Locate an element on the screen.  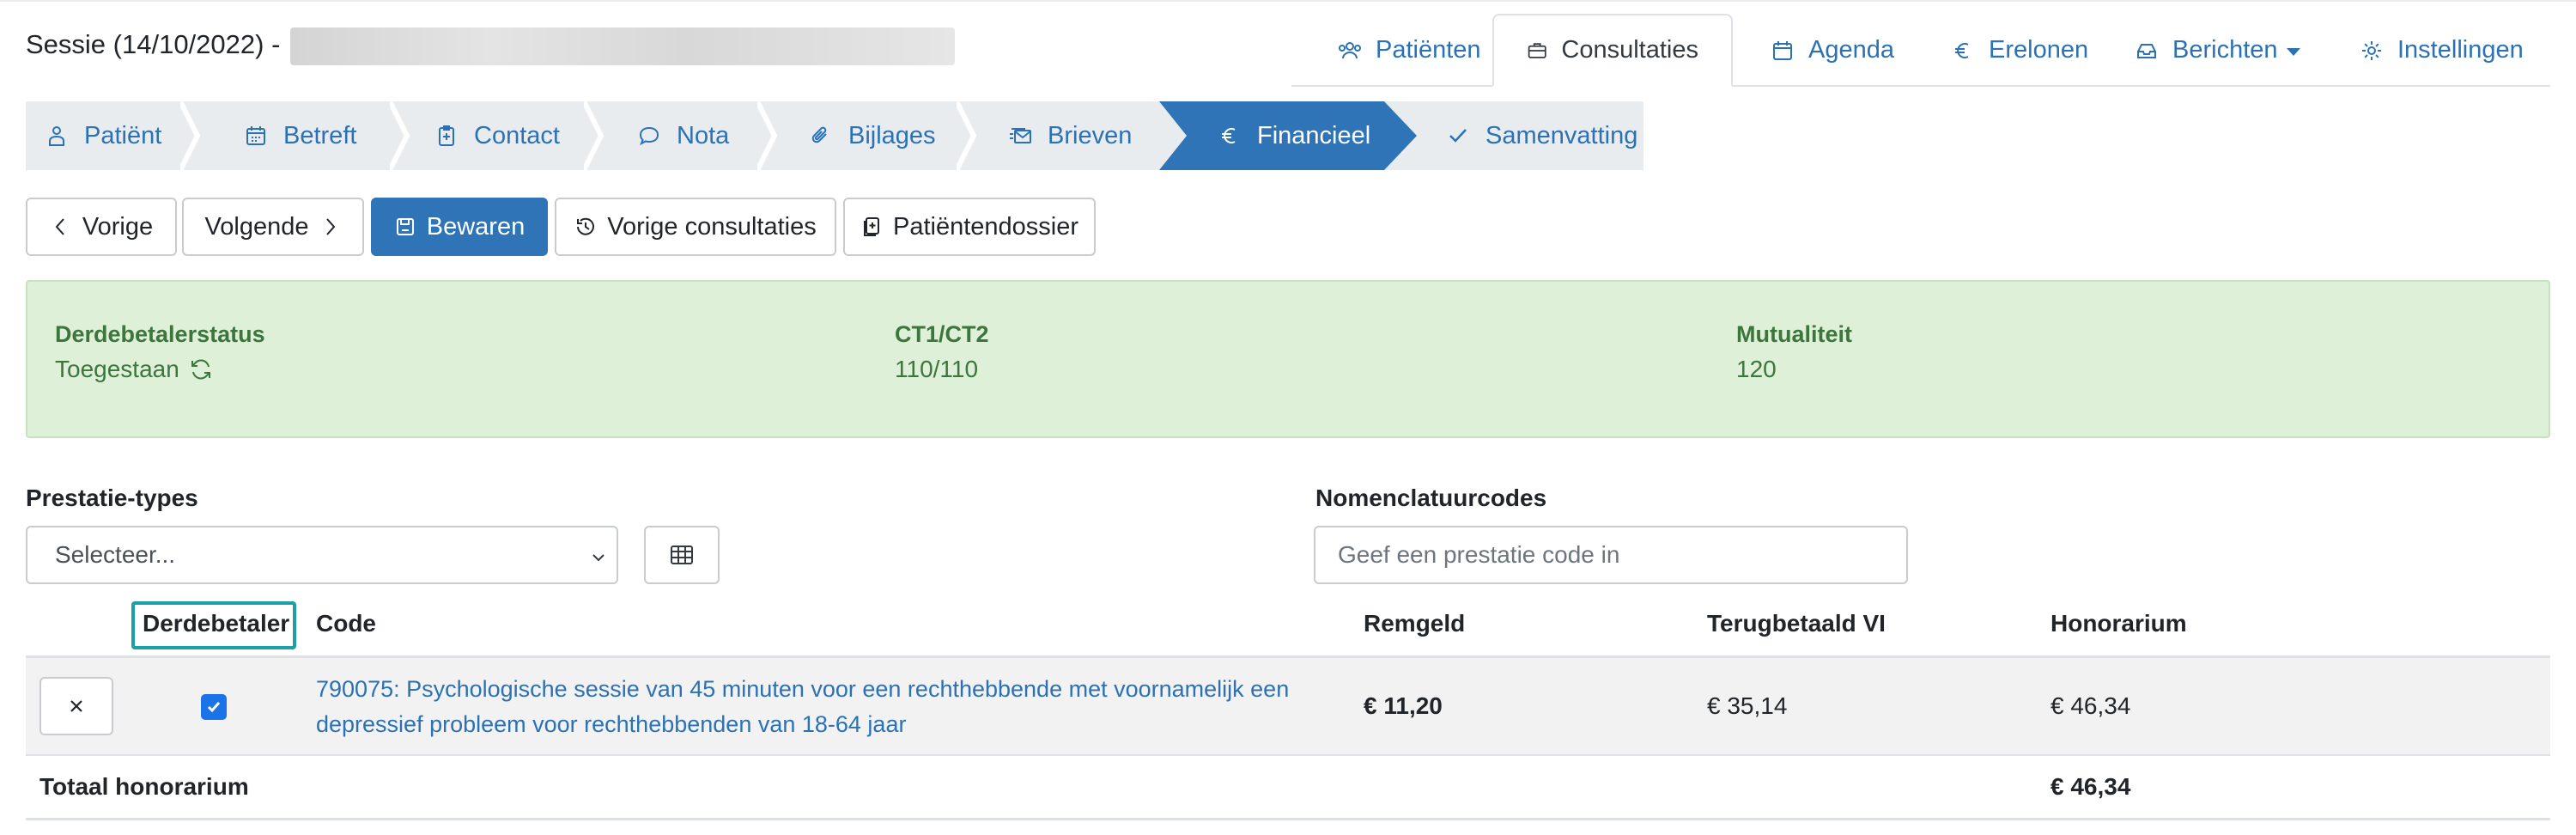
step-label: Contact is located at coordinates (517, 135).